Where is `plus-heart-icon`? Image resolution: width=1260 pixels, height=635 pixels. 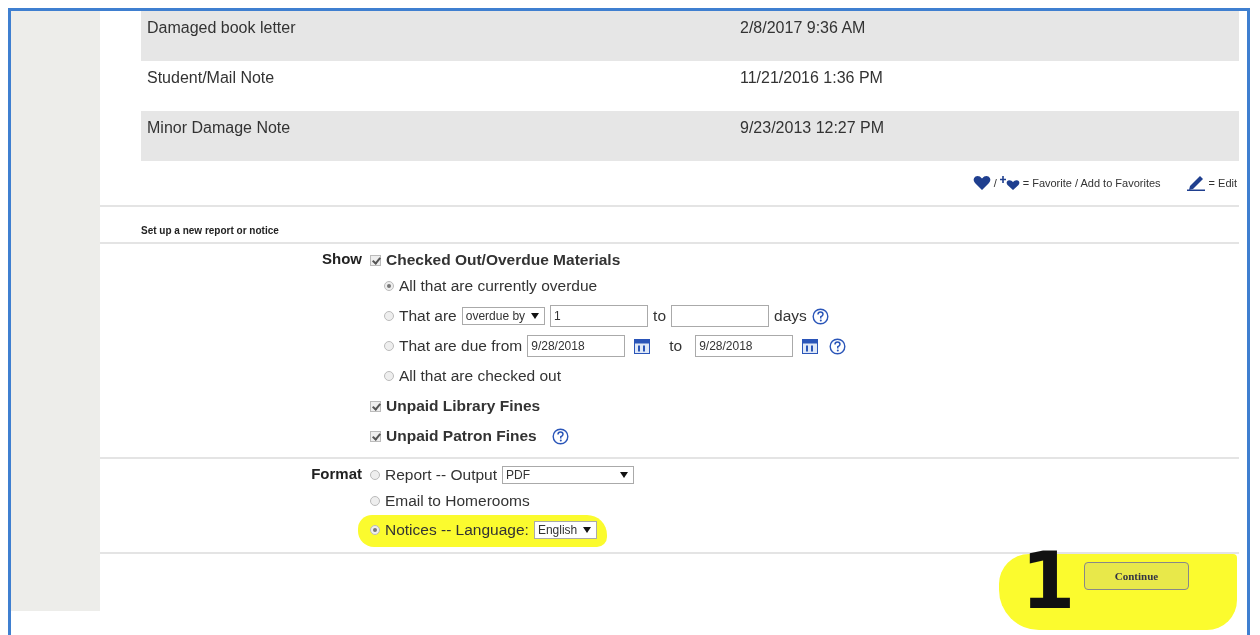
plus-heart-icon is located at coordinates (1009, 183).